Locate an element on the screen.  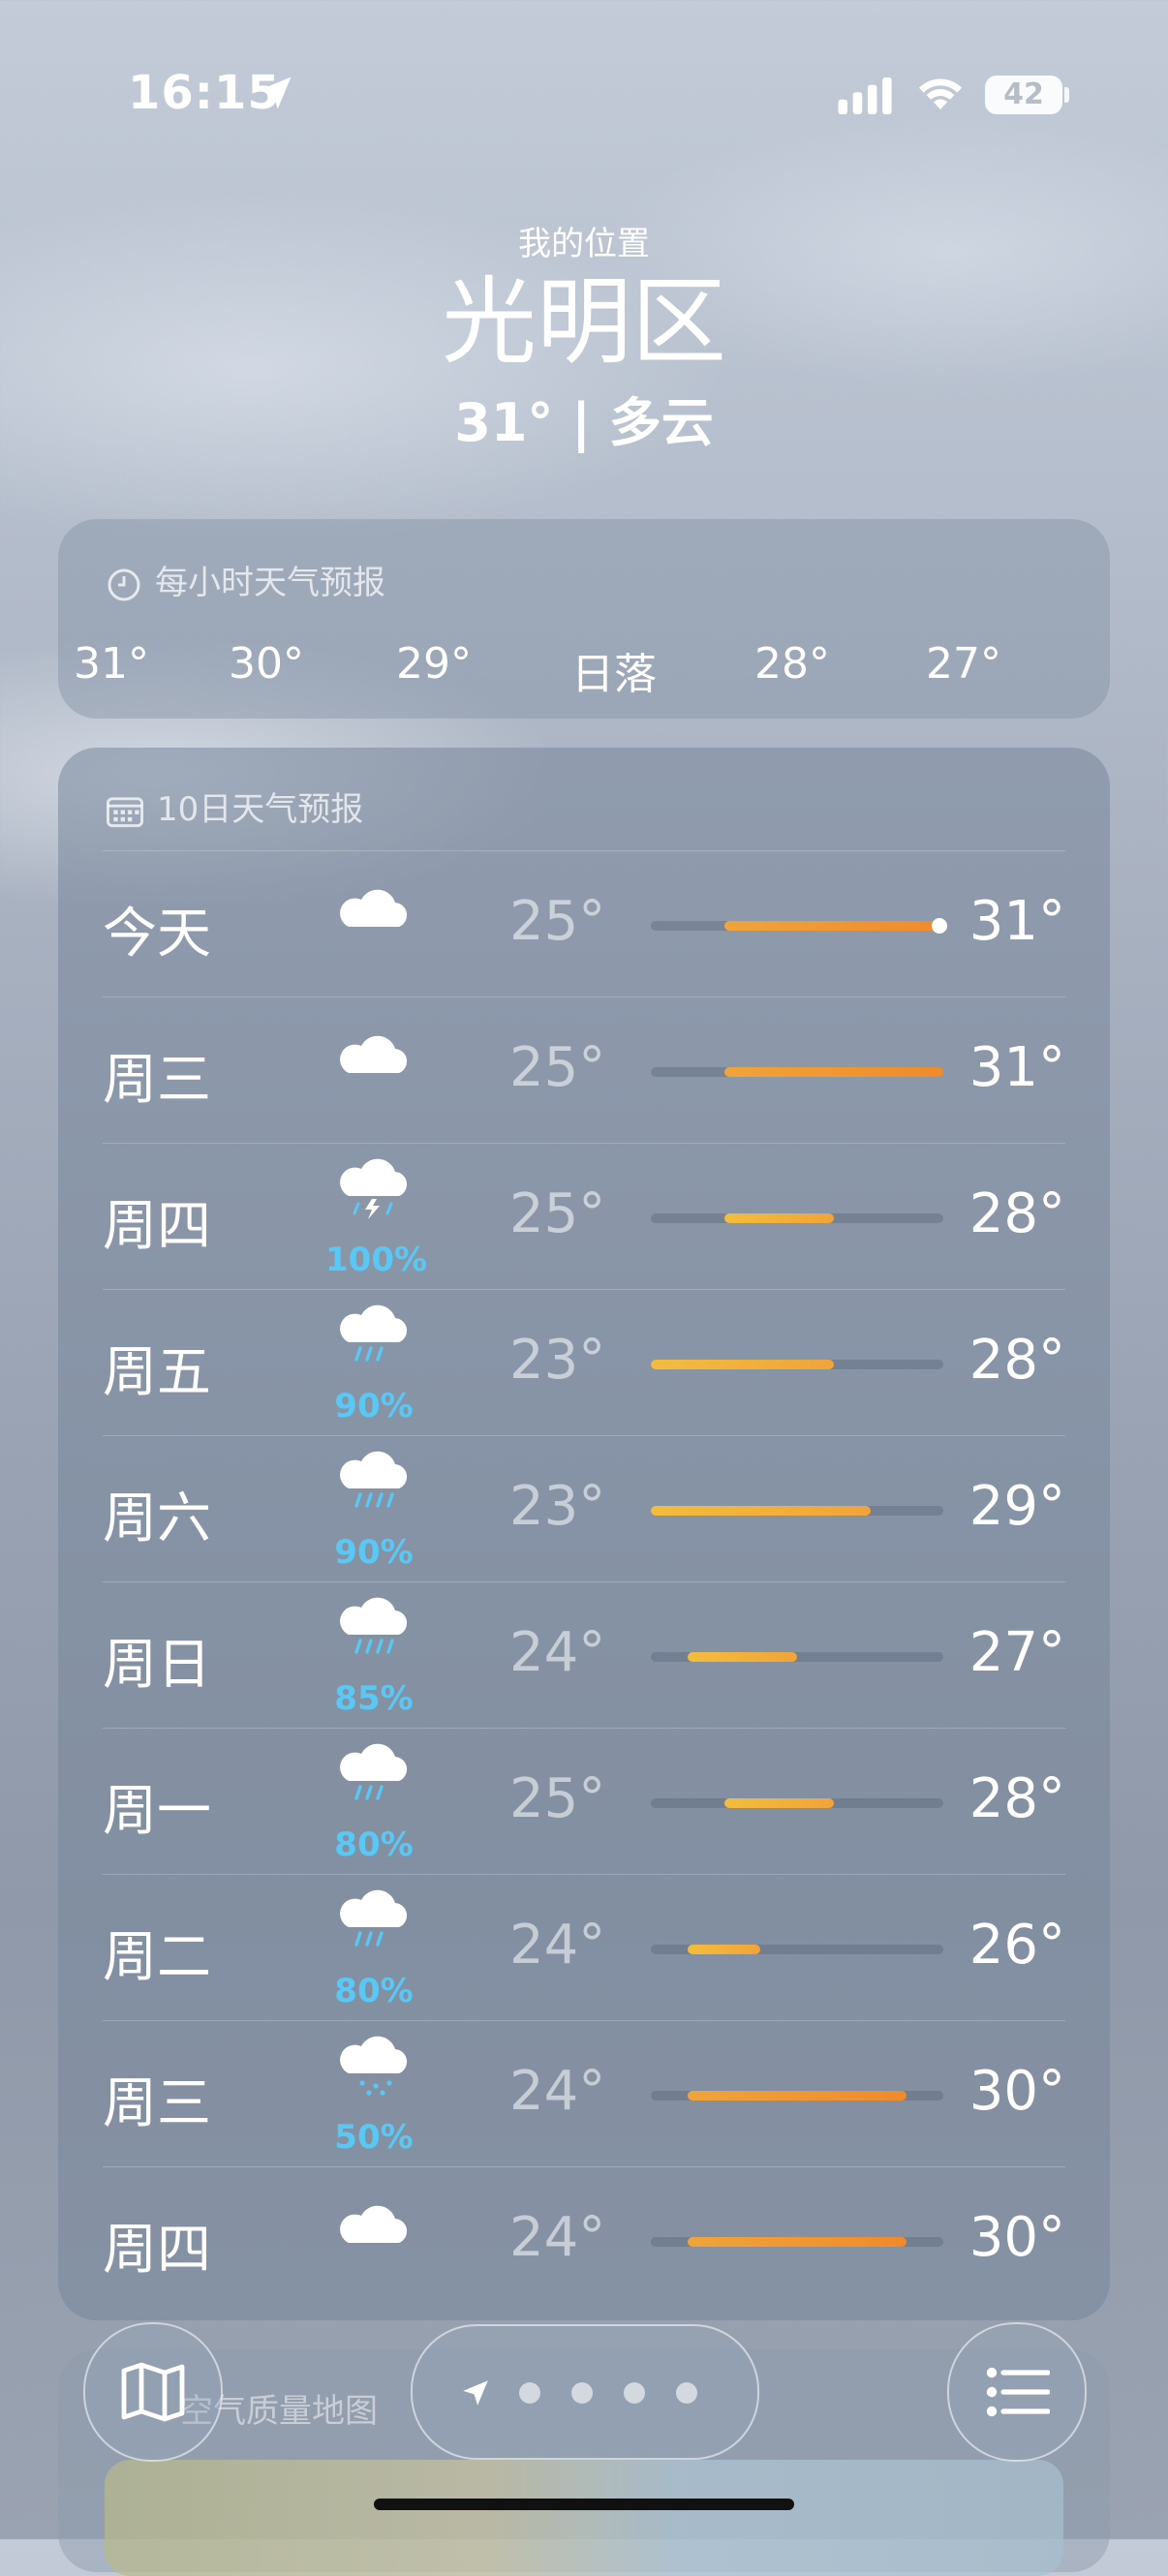
home-indicator is located at coordinates (584, 2504).